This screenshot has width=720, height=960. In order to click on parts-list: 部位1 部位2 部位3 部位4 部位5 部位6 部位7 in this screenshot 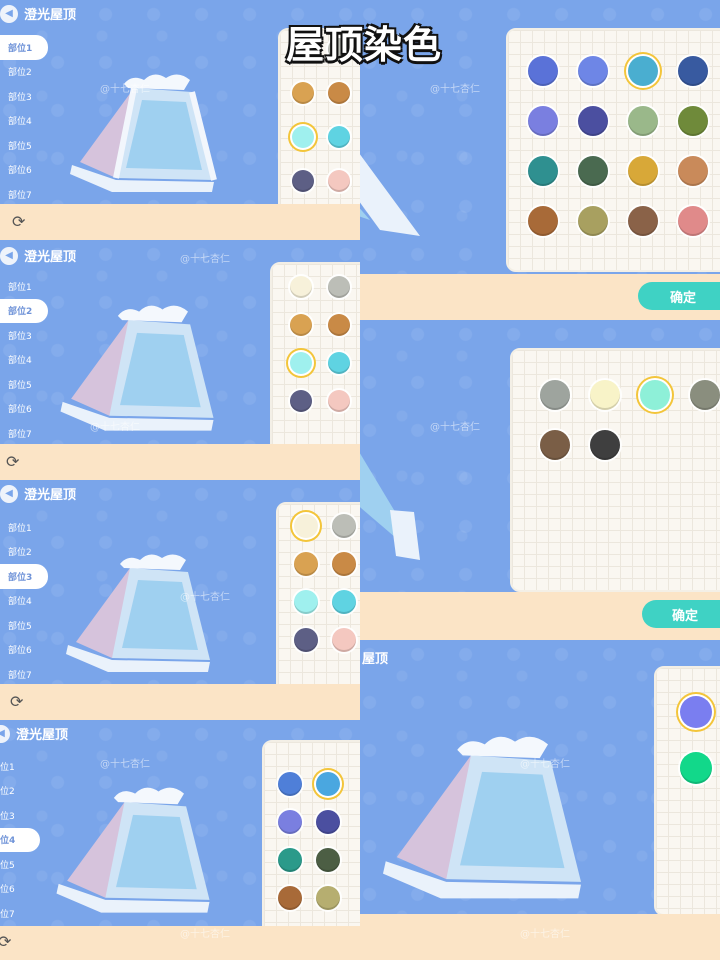, I will do `click(24, 121)`.